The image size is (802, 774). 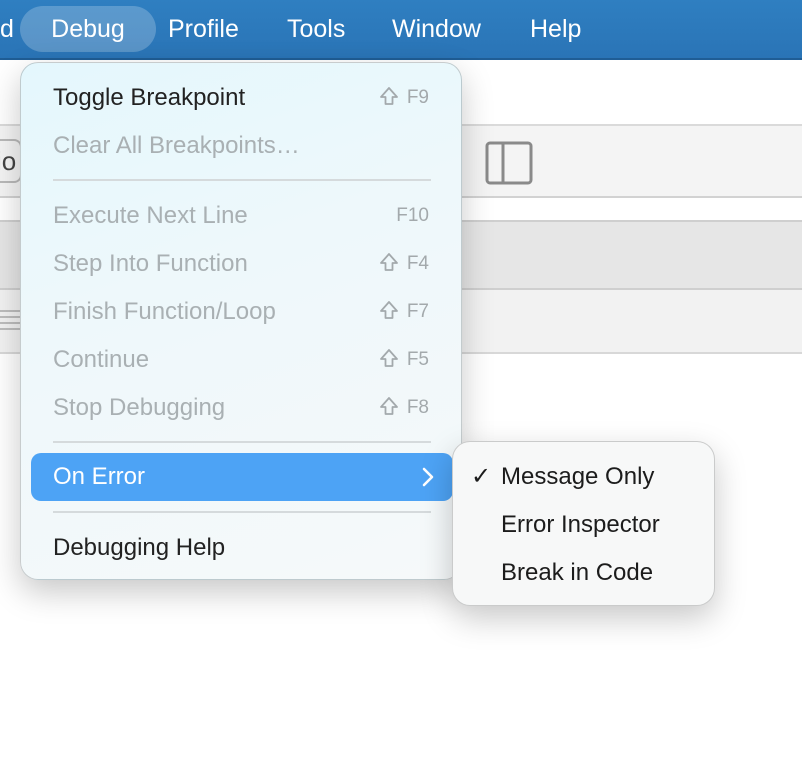 What do you see at coordinates (580, 524) in the screenshot?
I see `submenu-item-label: Error Inspector` at bounding box center [580, 524].